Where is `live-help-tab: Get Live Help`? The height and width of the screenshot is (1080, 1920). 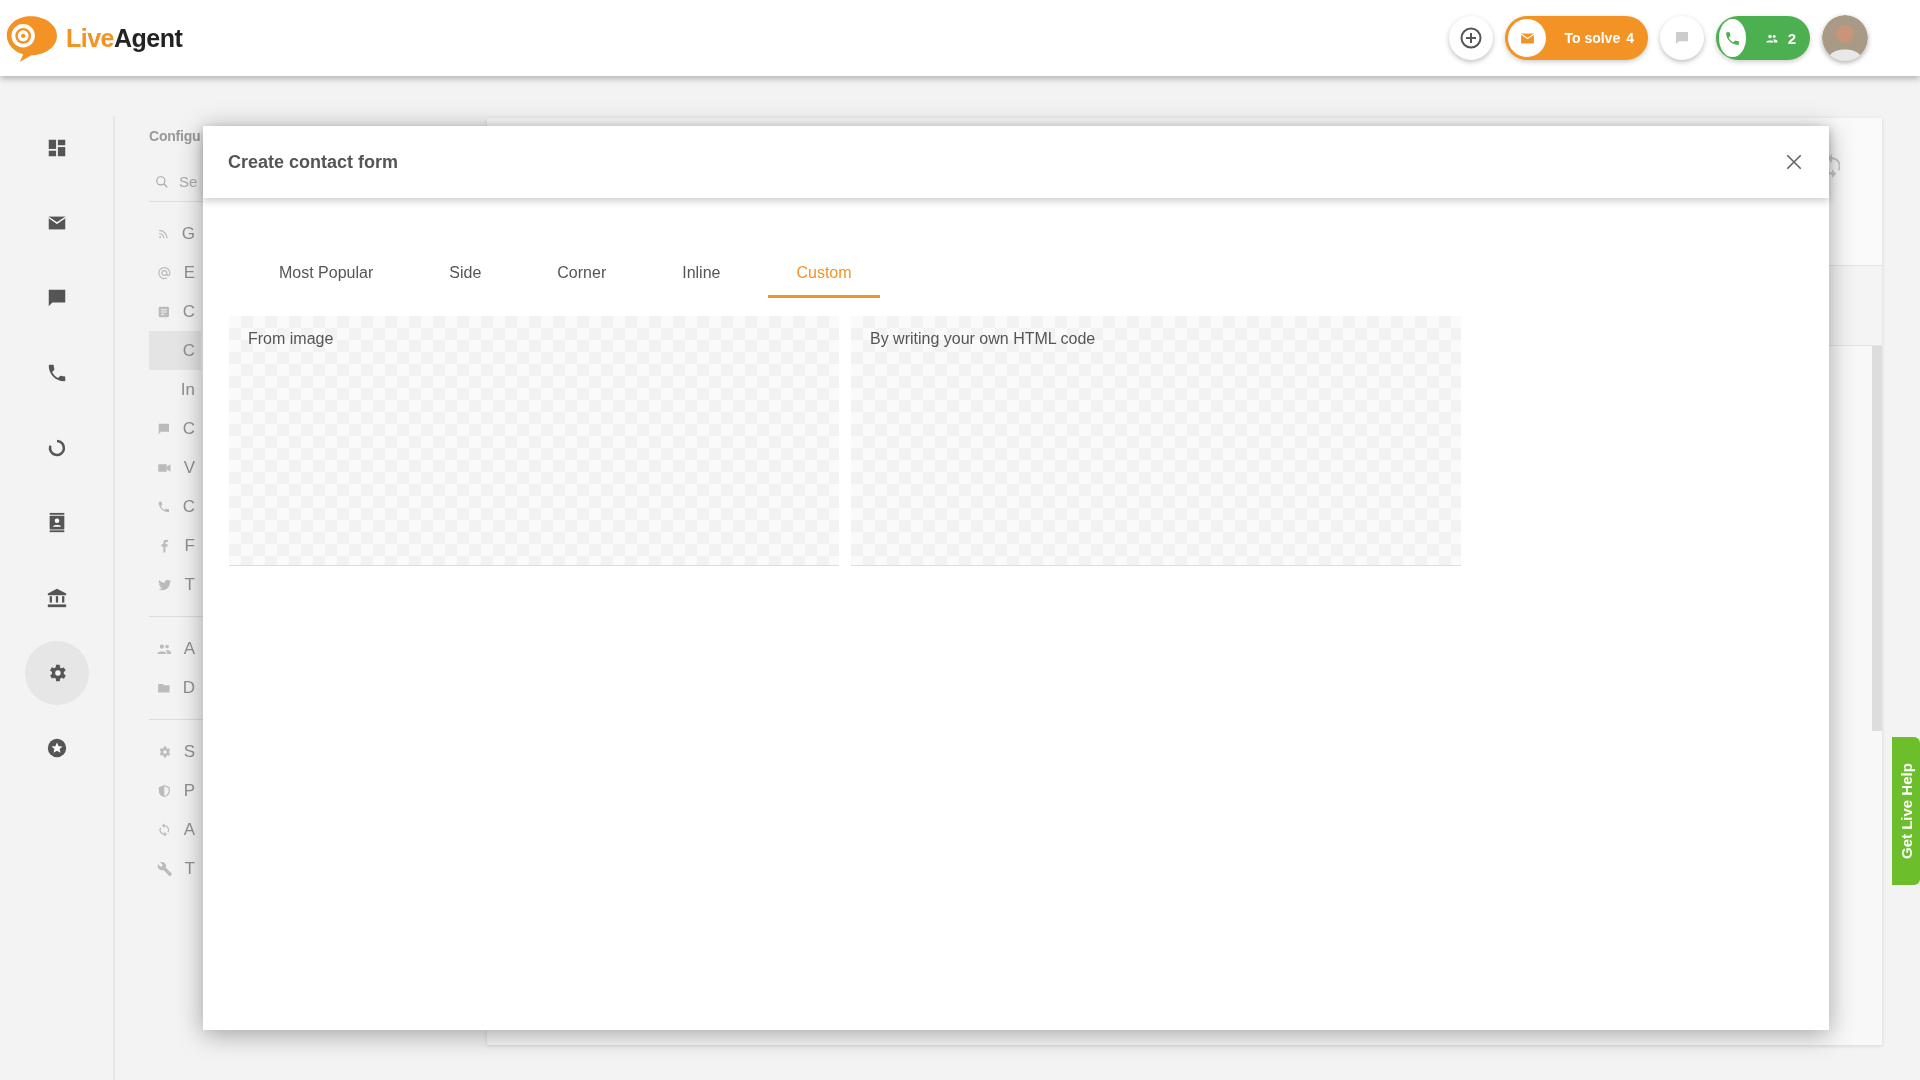
live-help-tab: Get Live Help is located at coordinates (1906, 811).